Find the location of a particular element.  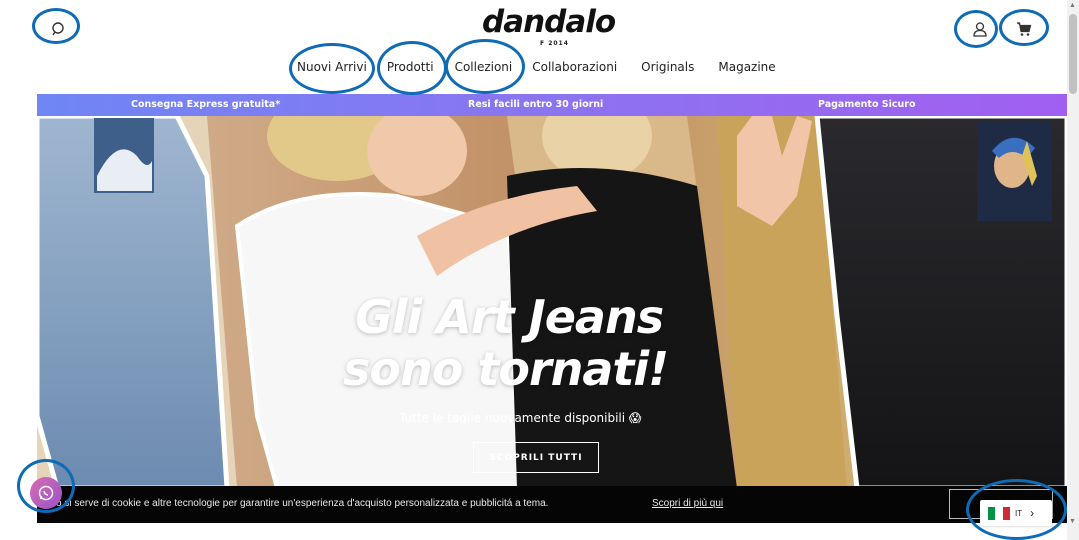

nav-collaborazioni: Collaborazioni is located at coordinates (574, 67).